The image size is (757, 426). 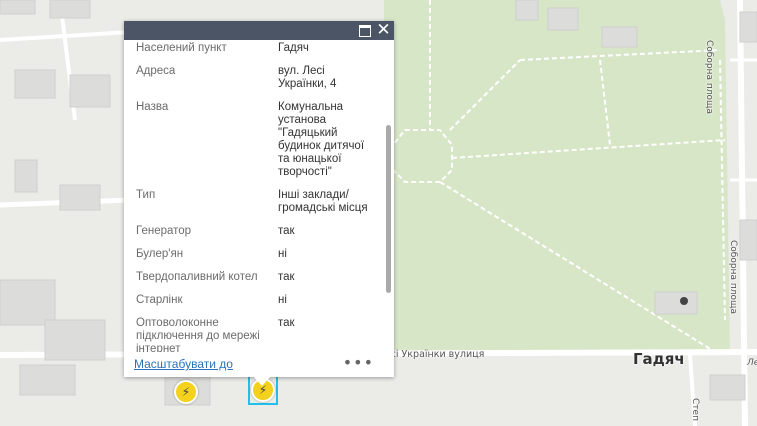 I want to click on attribute-value: Інші заклади/ громадські місця, so click(x=323, y=201).